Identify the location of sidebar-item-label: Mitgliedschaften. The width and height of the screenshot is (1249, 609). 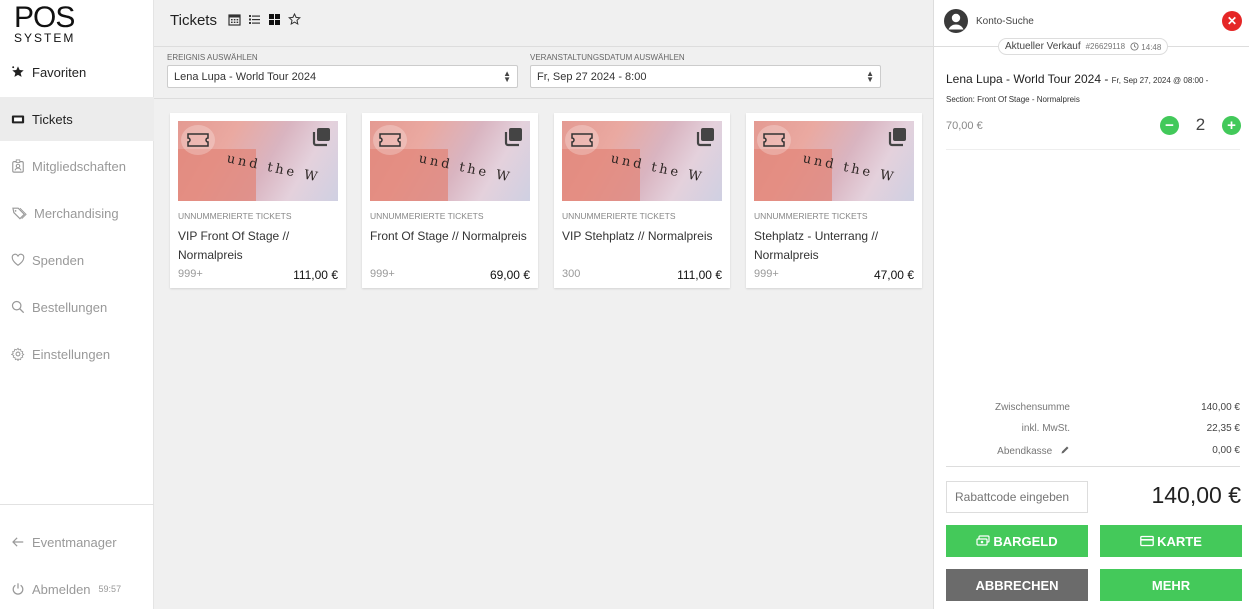
(79, 166).